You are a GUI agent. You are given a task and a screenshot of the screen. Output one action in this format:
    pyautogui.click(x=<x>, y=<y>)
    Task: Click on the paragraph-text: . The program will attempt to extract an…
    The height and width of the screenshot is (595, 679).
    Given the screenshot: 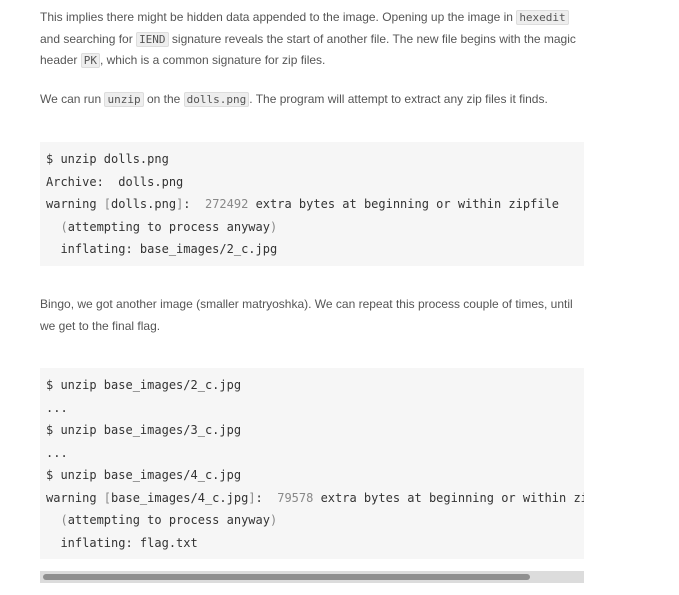 What is the action you would take?
    pyautogui.click(x=398, y=99)
    